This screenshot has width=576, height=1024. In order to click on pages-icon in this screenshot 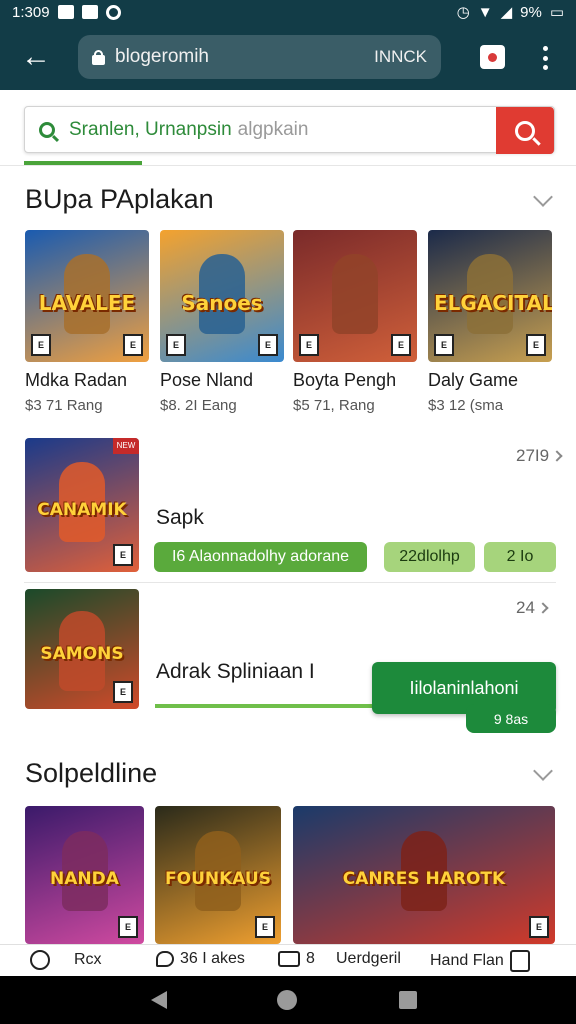, I will do `click(519, 961)`.